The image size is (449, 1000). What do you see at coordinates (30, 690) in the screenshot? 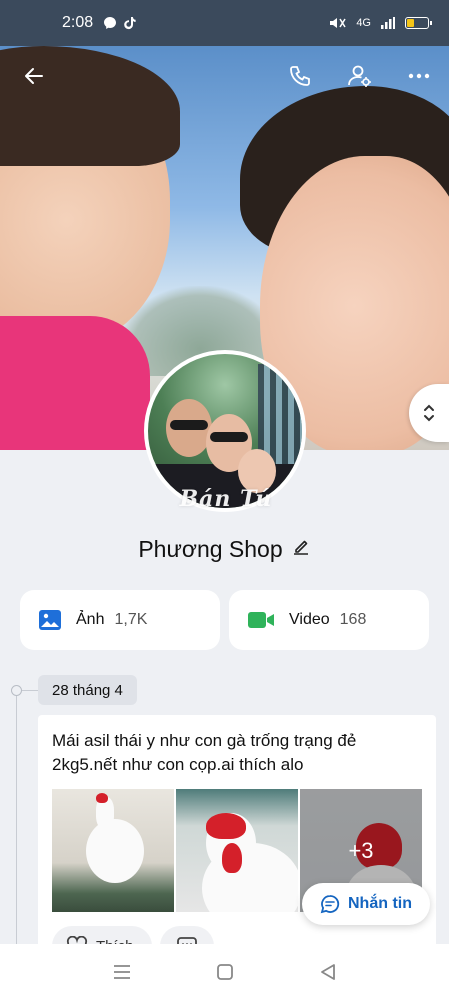
I see `timeline-connector` at bounding box center [30, 690].